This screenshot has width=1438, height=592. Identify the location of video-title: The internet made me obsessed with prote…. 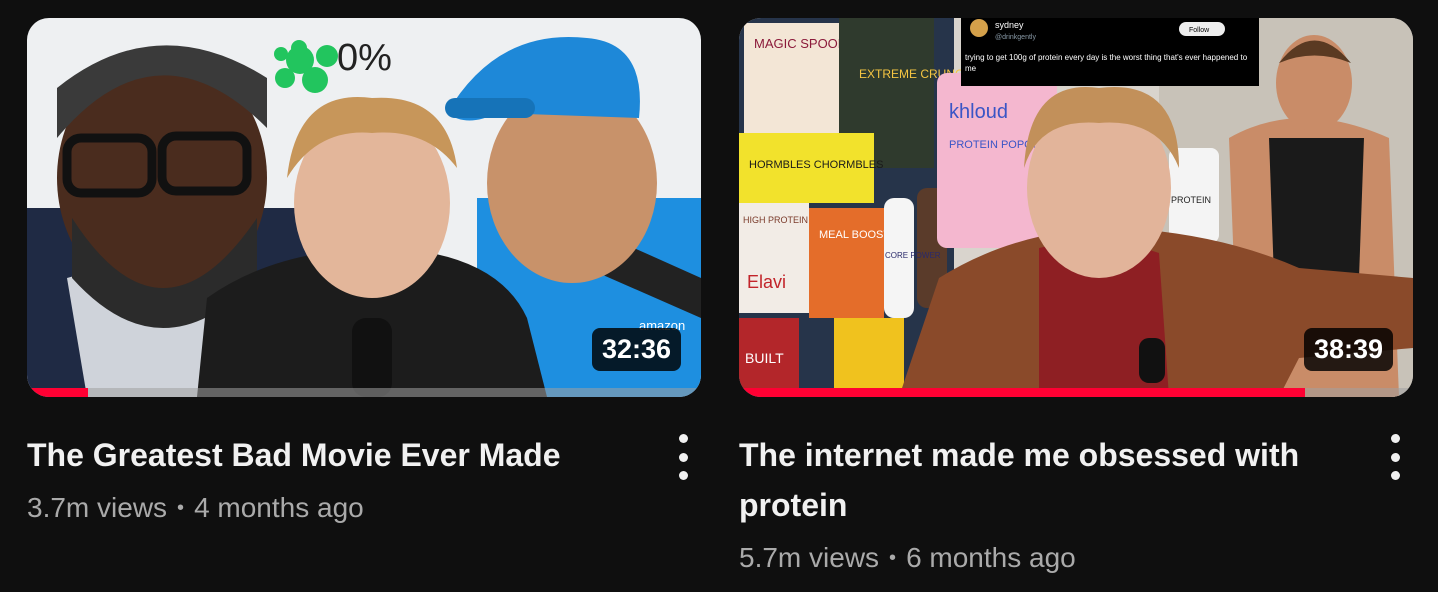
(1046, 480).